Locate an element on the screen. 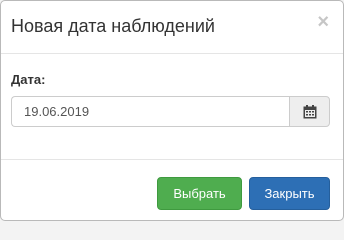 The width and height of the screenshot is (344, 240). select-button: Выбрать is located at coordinates (199, 193).